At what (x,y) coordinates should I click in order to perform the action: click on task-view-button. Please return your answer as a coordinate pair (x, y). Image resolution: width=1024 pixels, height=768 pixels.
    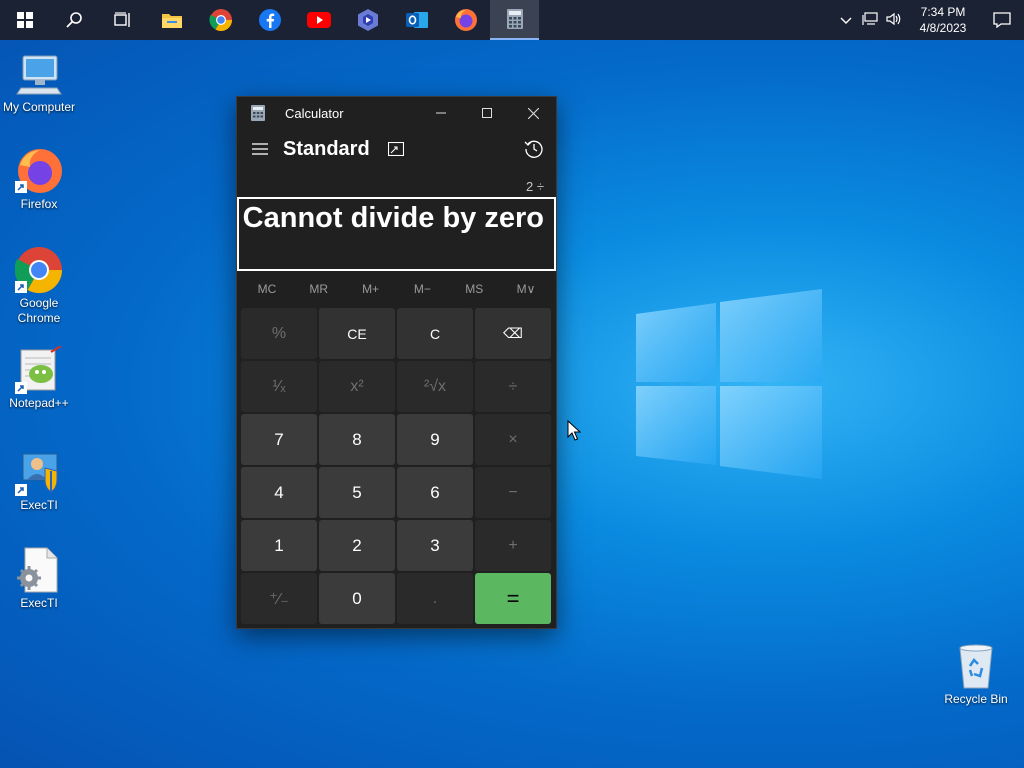
    Looking at the image, I should click on (122, 20).